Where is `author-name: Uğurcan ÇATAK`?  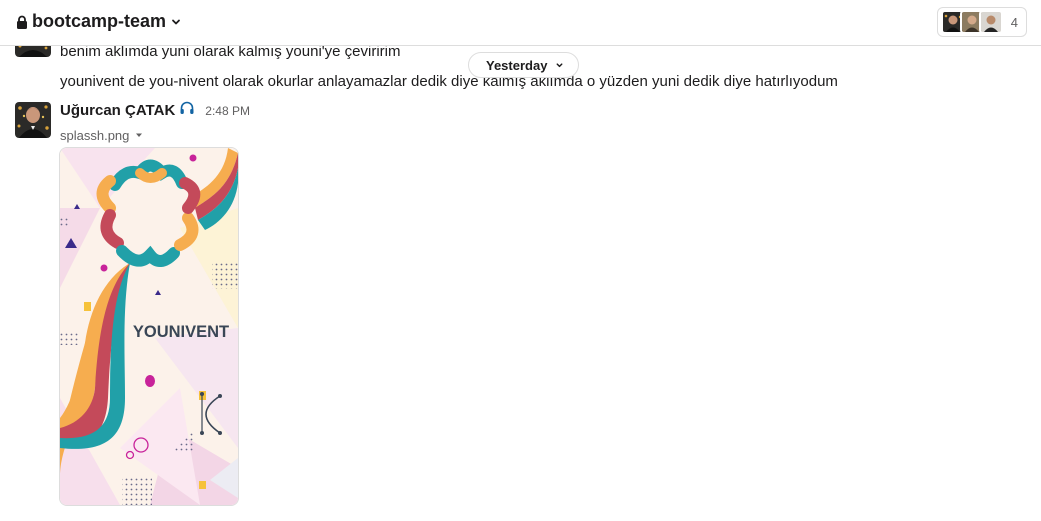 author-name: Uğurcan ÇATAK is located at coordinates (117, 110).